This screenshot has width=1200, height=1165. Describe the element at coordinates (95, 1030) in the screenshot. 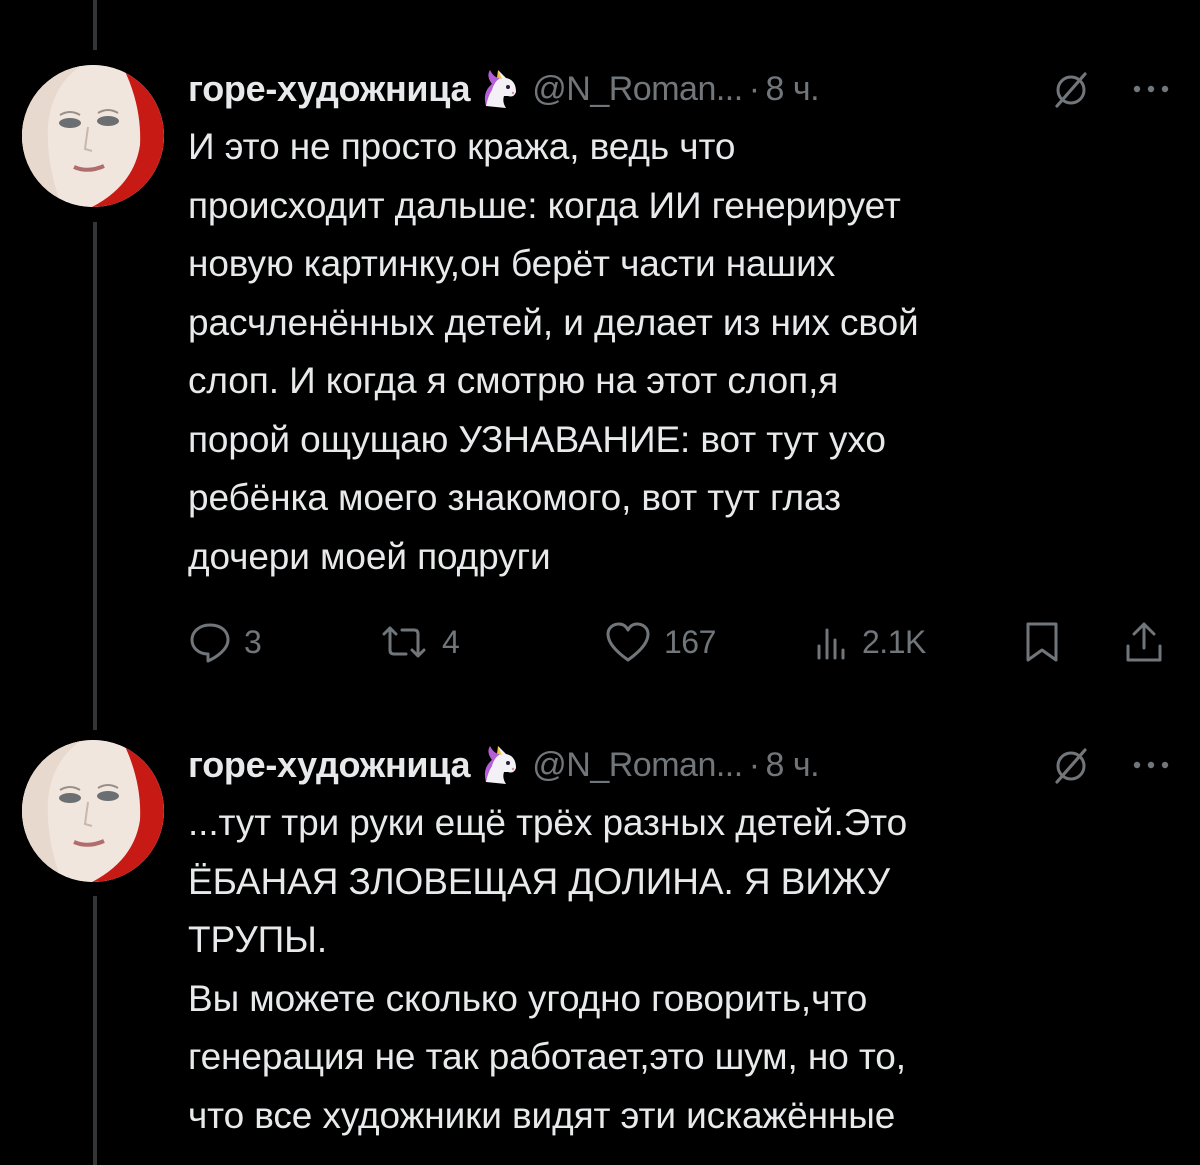

I see `thread-line-bottom` at that location.